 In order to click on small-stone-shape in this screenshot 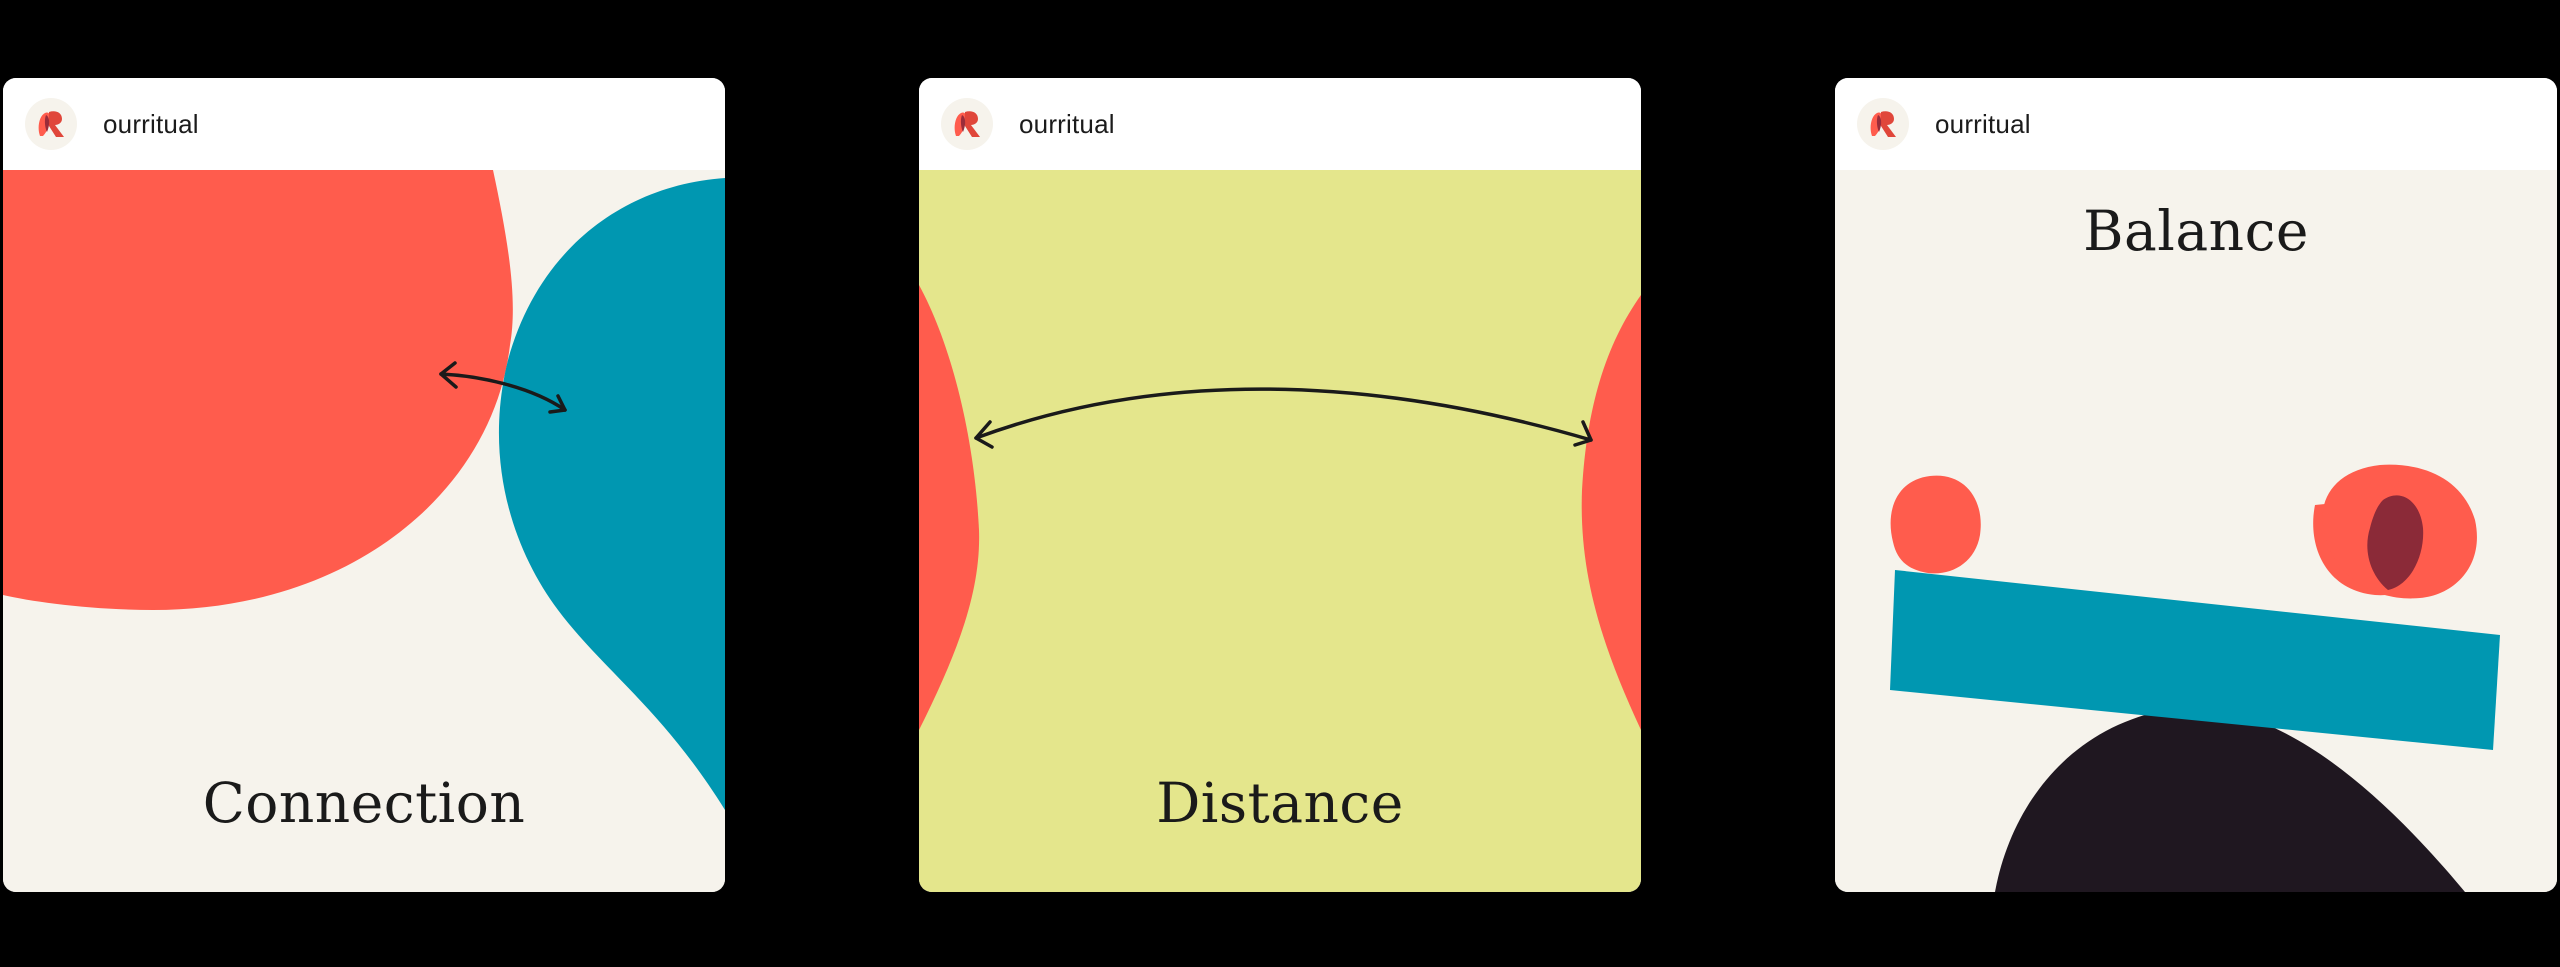, I will do `click(1935, 524)`.